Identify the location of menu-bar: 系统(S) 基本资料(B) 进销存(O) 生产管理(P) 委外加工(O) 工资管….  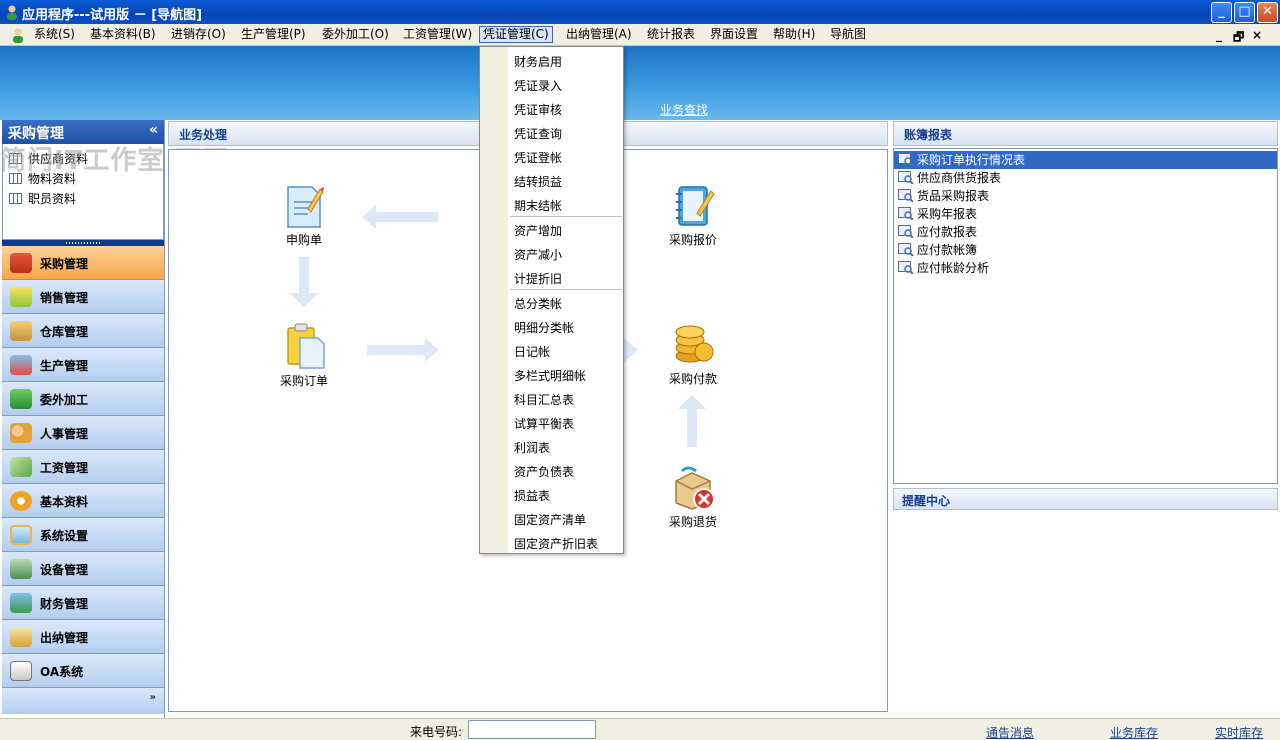
(640, 35).